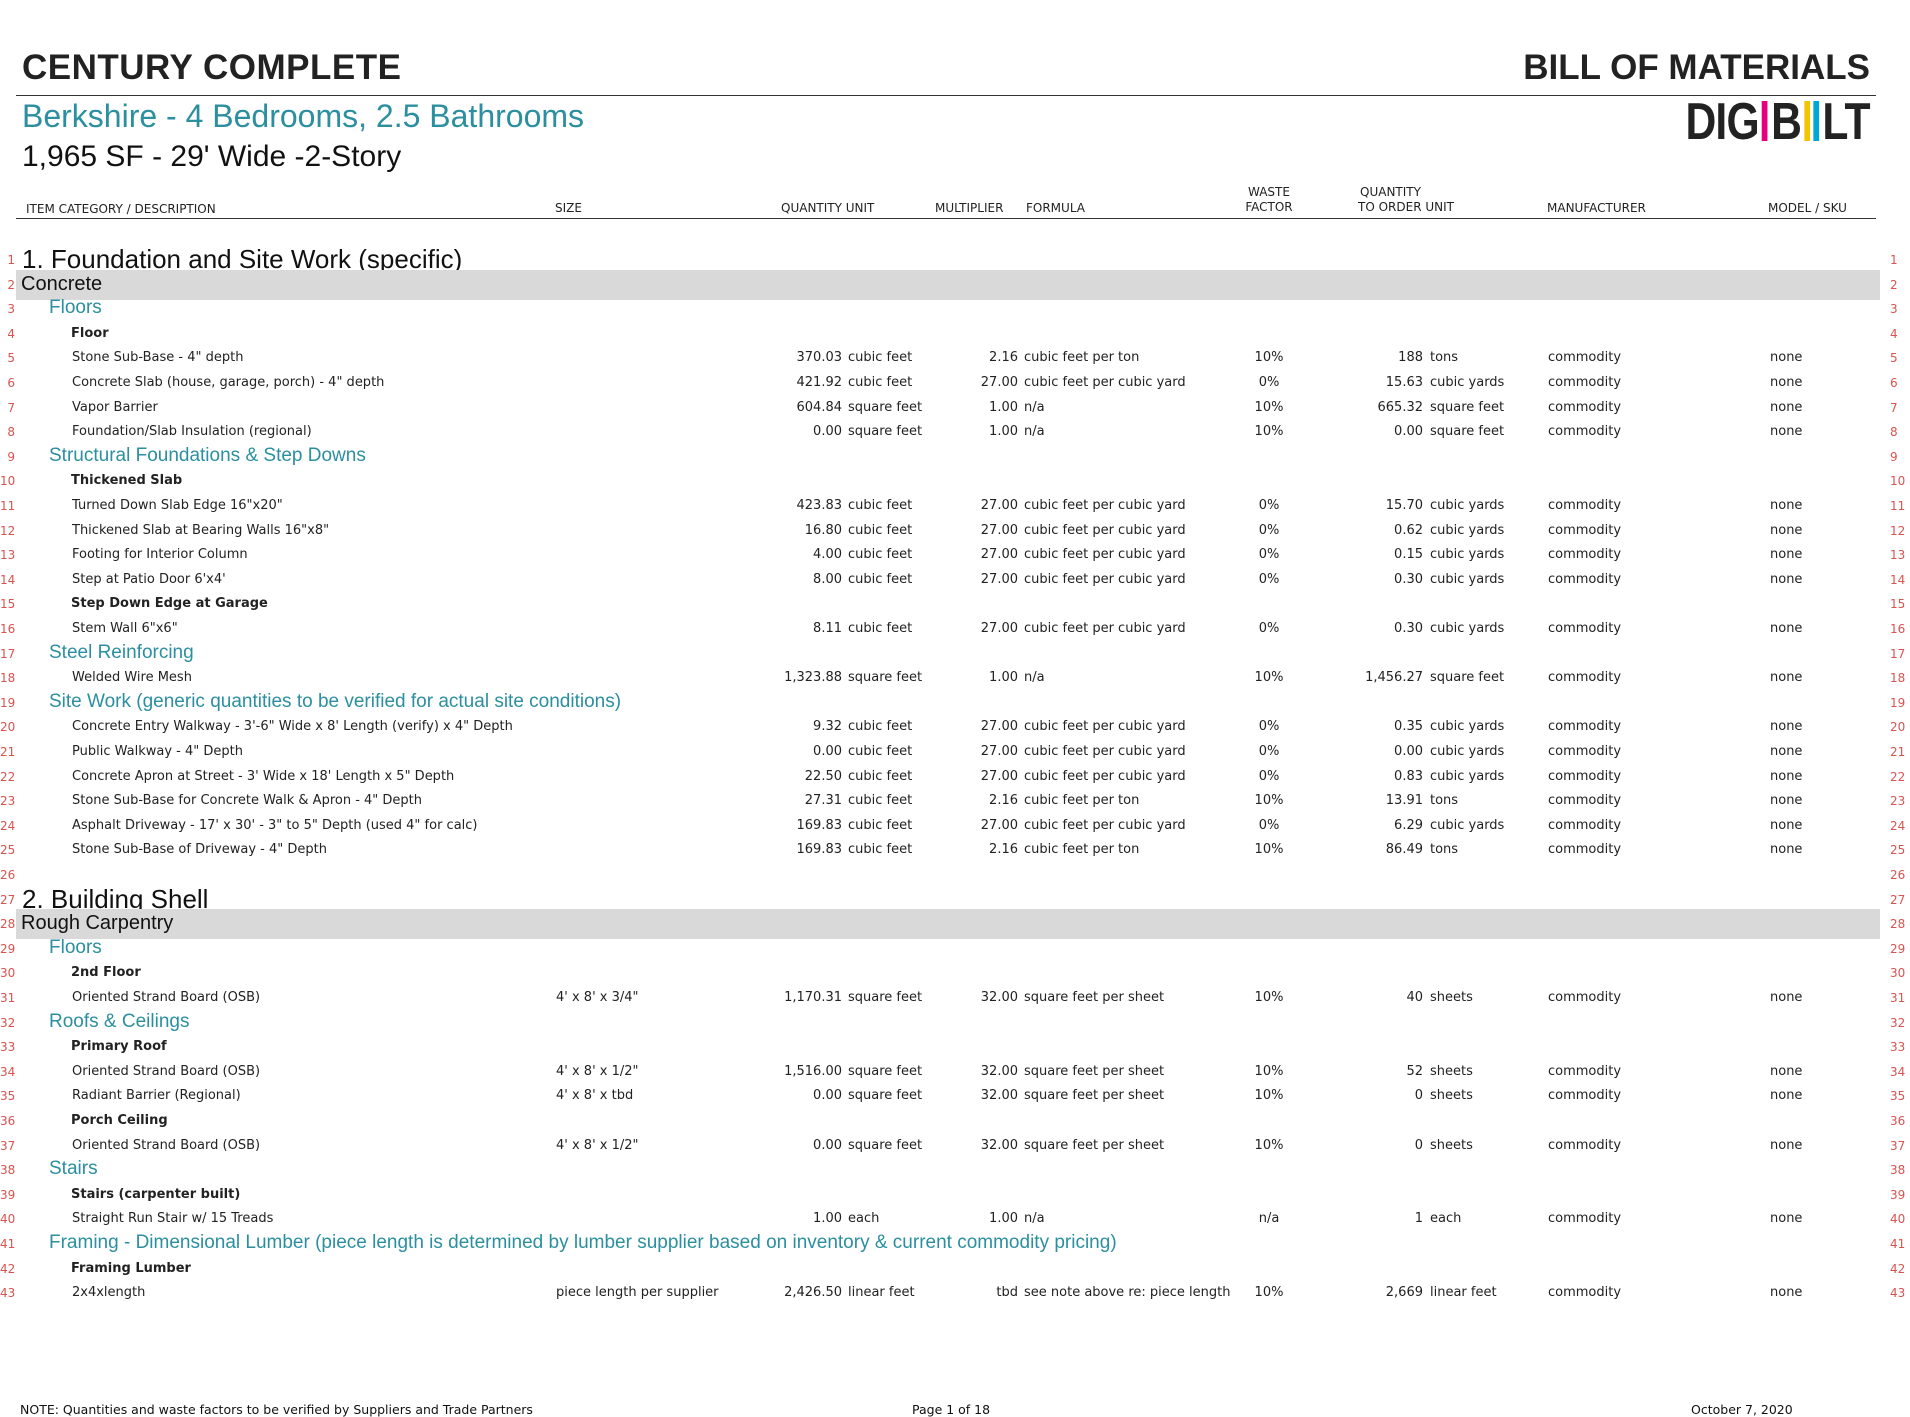  What do you see at coordinates (303, 116) in the screenshot?
I see `plan-title: Berkshire - 4 Bedrooms, 2.5 Bathrooms` at bounding box center [303, 116].